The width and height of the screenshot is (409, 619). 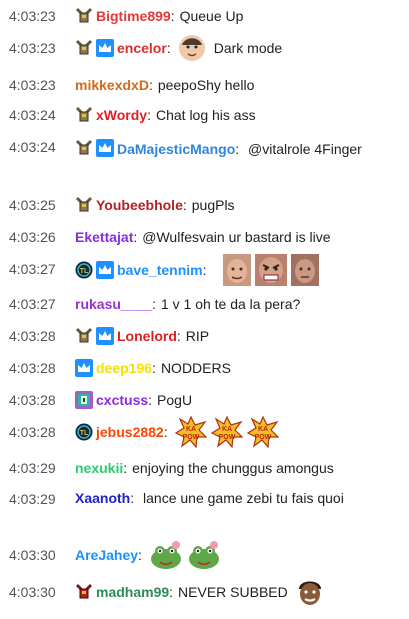 I want to click on username: DaMajesticMango, so click(x=176, y=149).